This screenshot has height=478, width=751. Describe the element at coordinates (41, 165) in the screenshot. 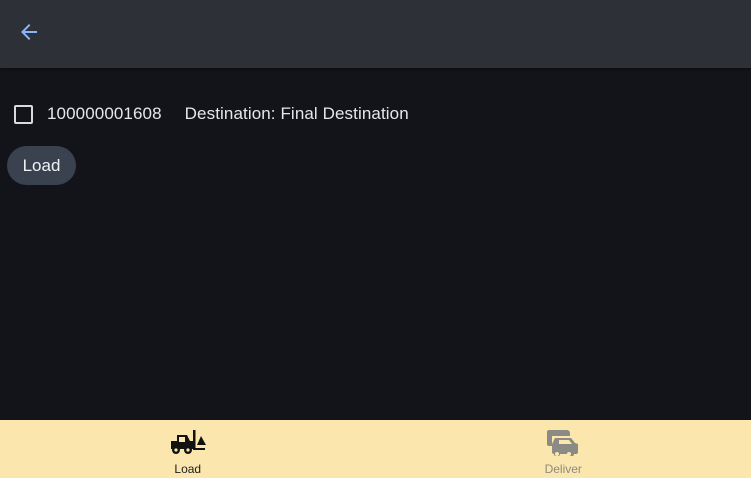

I see `load-button: Load` at that location.